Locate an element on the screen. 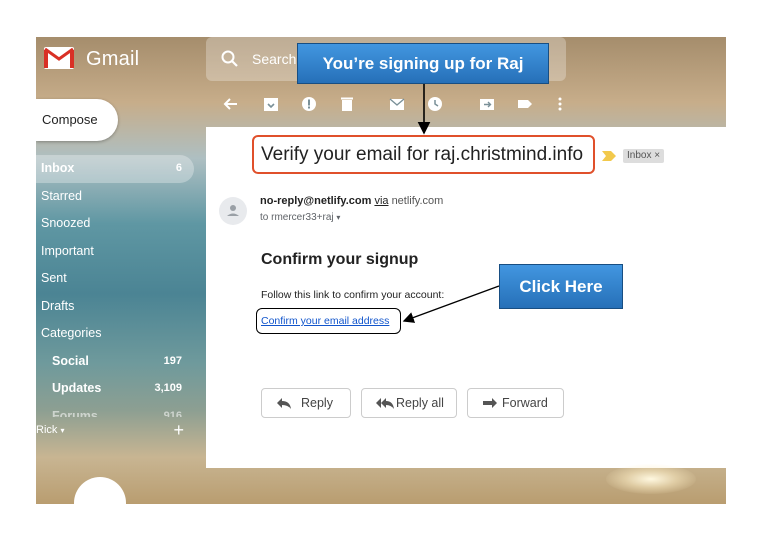 The height and width of the screenshot is (540, 762). arrow-to-link is located at coordinates (451, 304).